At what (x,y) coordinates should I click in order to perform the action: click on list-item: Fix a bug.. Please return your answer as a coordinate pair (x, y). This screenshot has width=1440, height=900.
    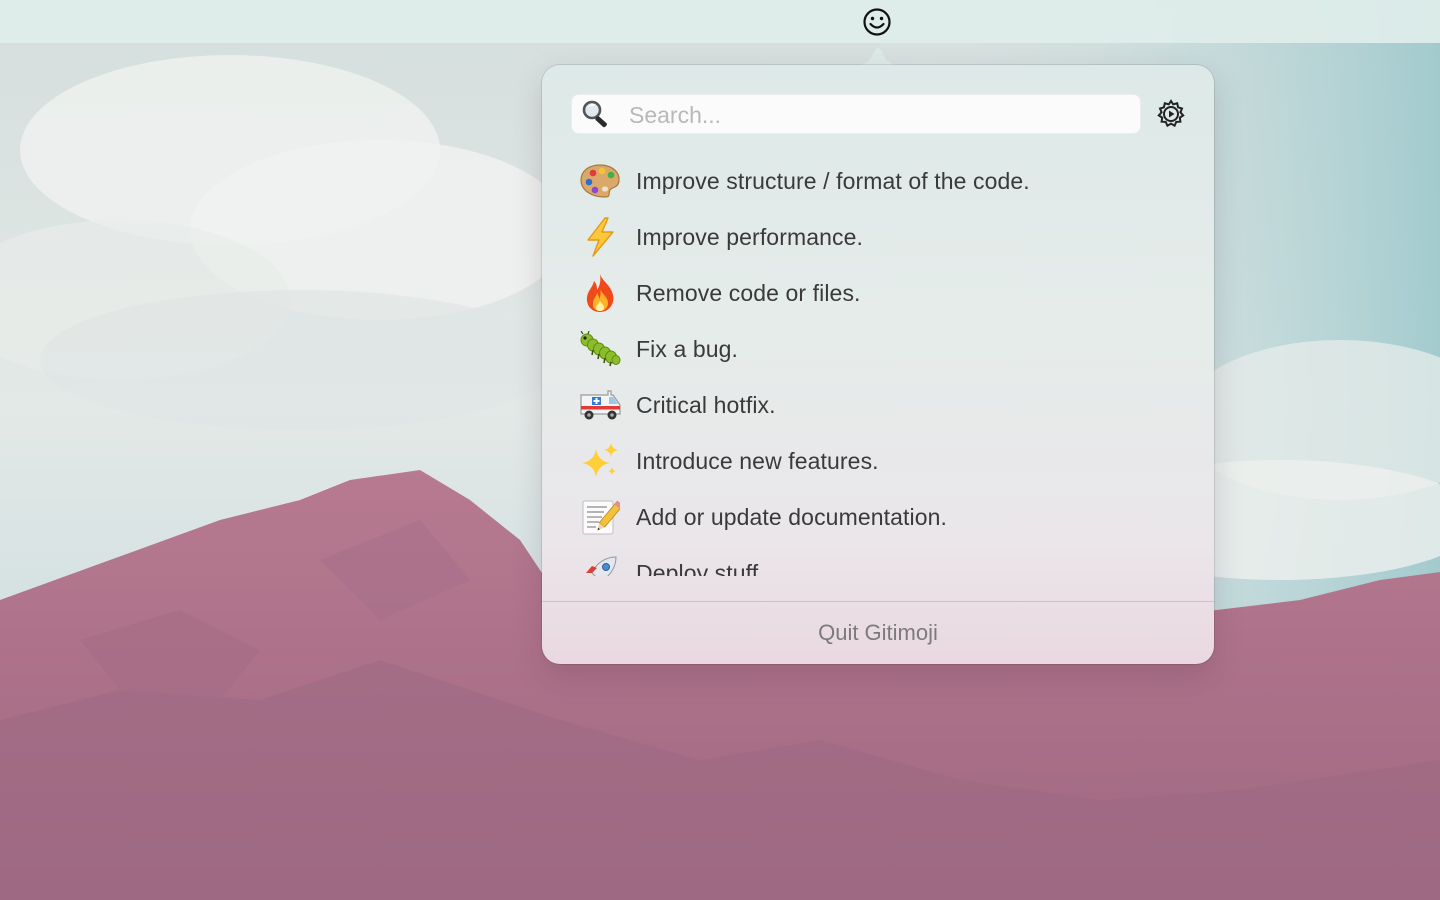
    Looking at the image, I should click on (878, 349).